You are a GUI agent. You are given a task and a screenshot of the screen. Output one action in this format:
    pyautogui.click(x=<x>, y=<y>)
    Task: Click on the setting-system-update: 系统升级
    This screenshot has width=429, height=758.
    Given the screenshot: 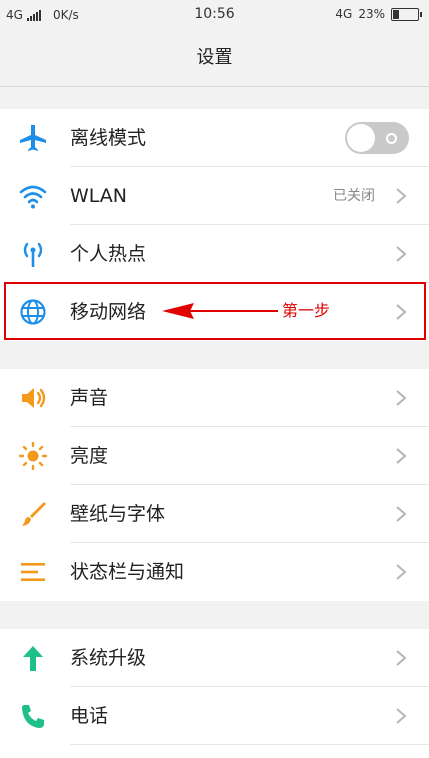 What is the action you would take?
    pyautogui.click(x=214, y=658)
    